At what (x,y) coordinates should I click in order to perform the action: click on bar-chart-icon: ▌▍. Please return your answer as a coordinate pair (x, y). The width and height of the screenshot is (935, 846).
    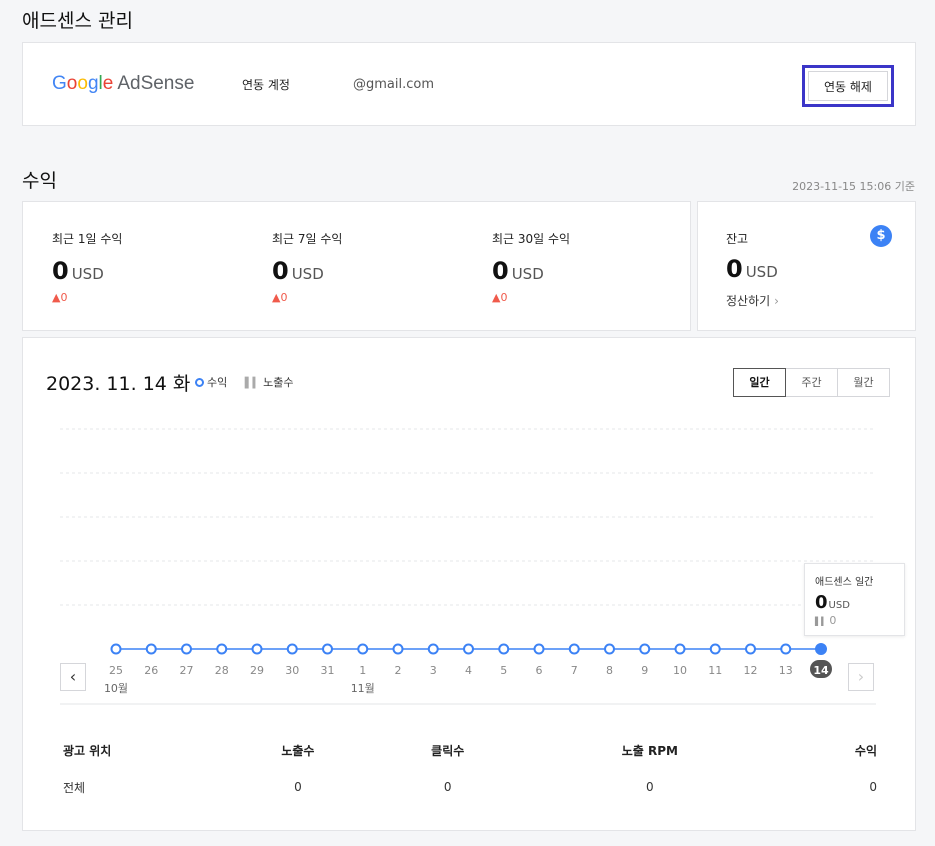
    Looking at the image, I should click on (821, 621).